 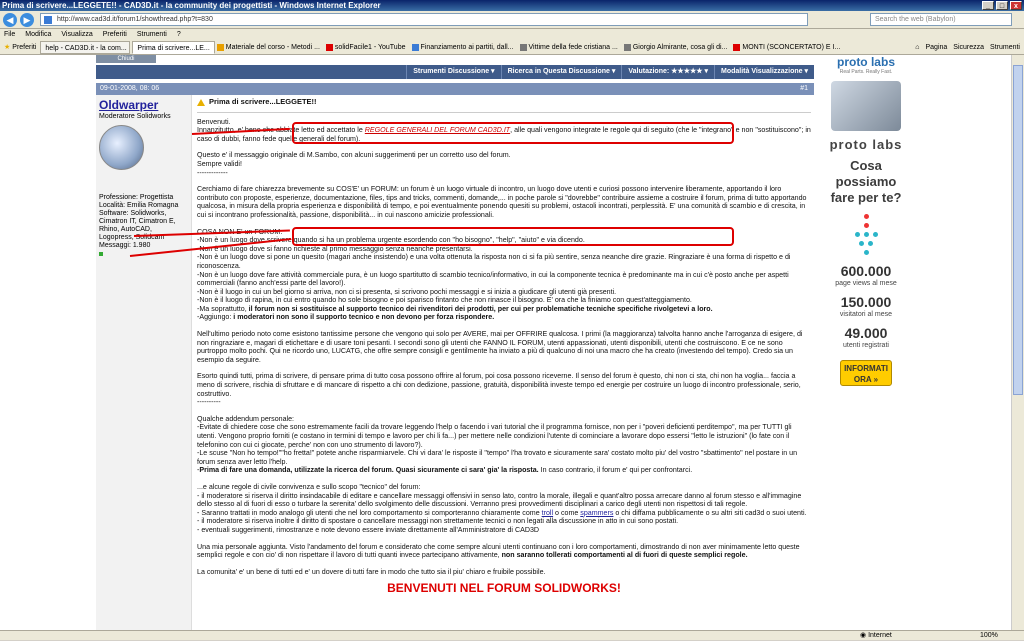 What do you see at coordinates (866, 314) in the screenshot?
I see `stat-visitors-label: visitatori al mese` at bounding box center [866, 314].